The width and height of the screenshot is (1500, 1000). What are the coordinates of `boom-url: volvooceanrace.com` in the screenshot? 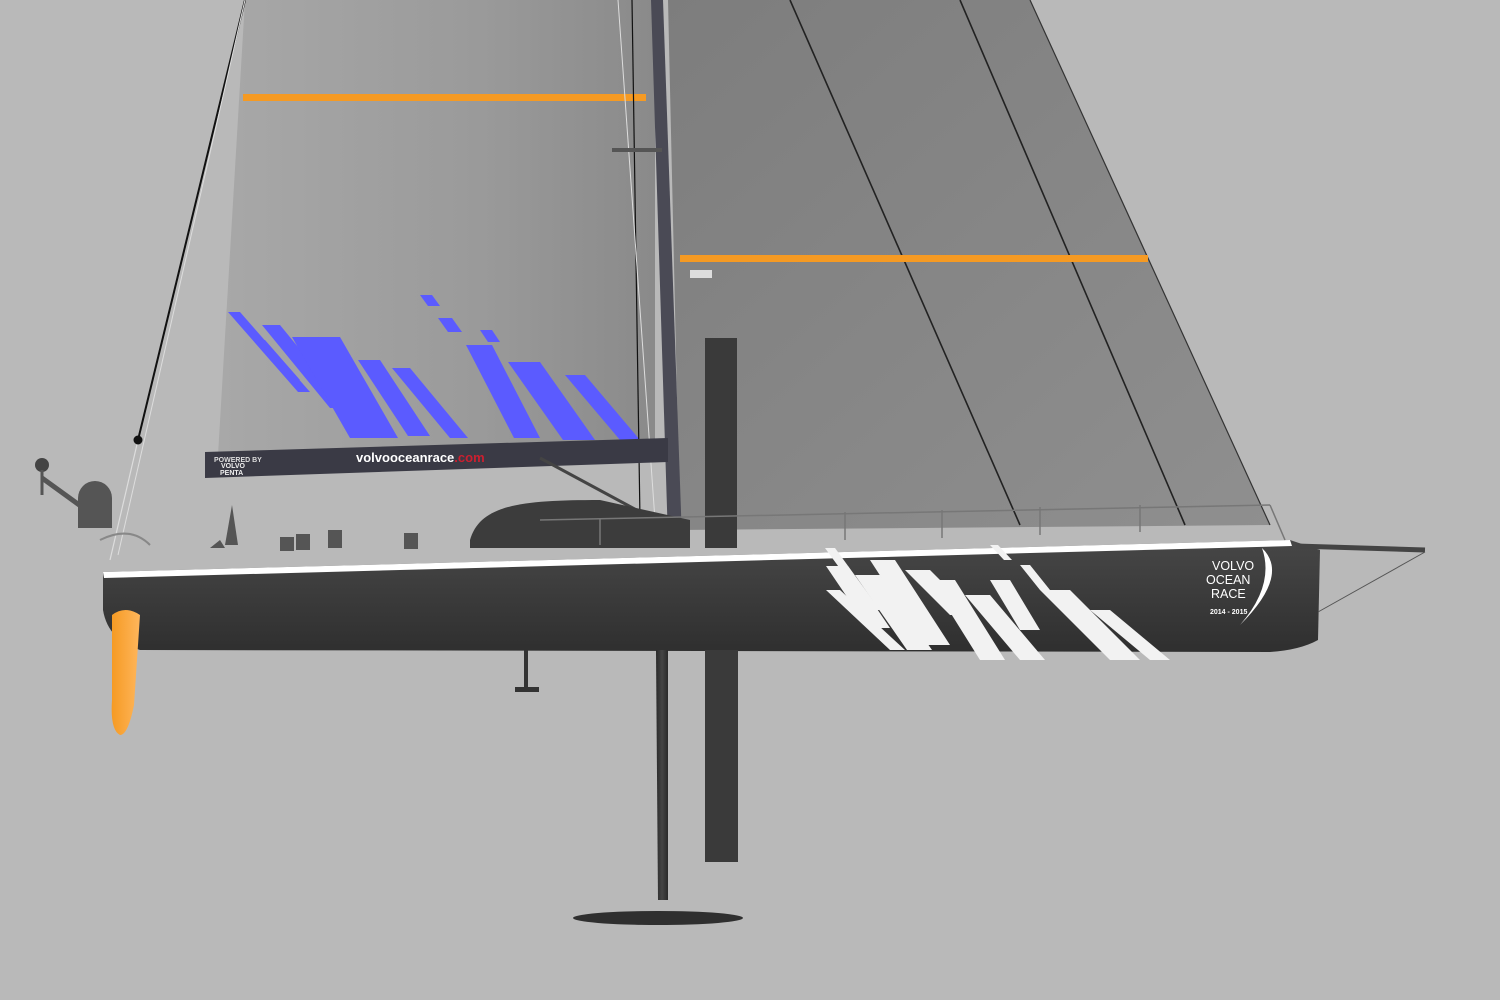 It's located at (420, 457).